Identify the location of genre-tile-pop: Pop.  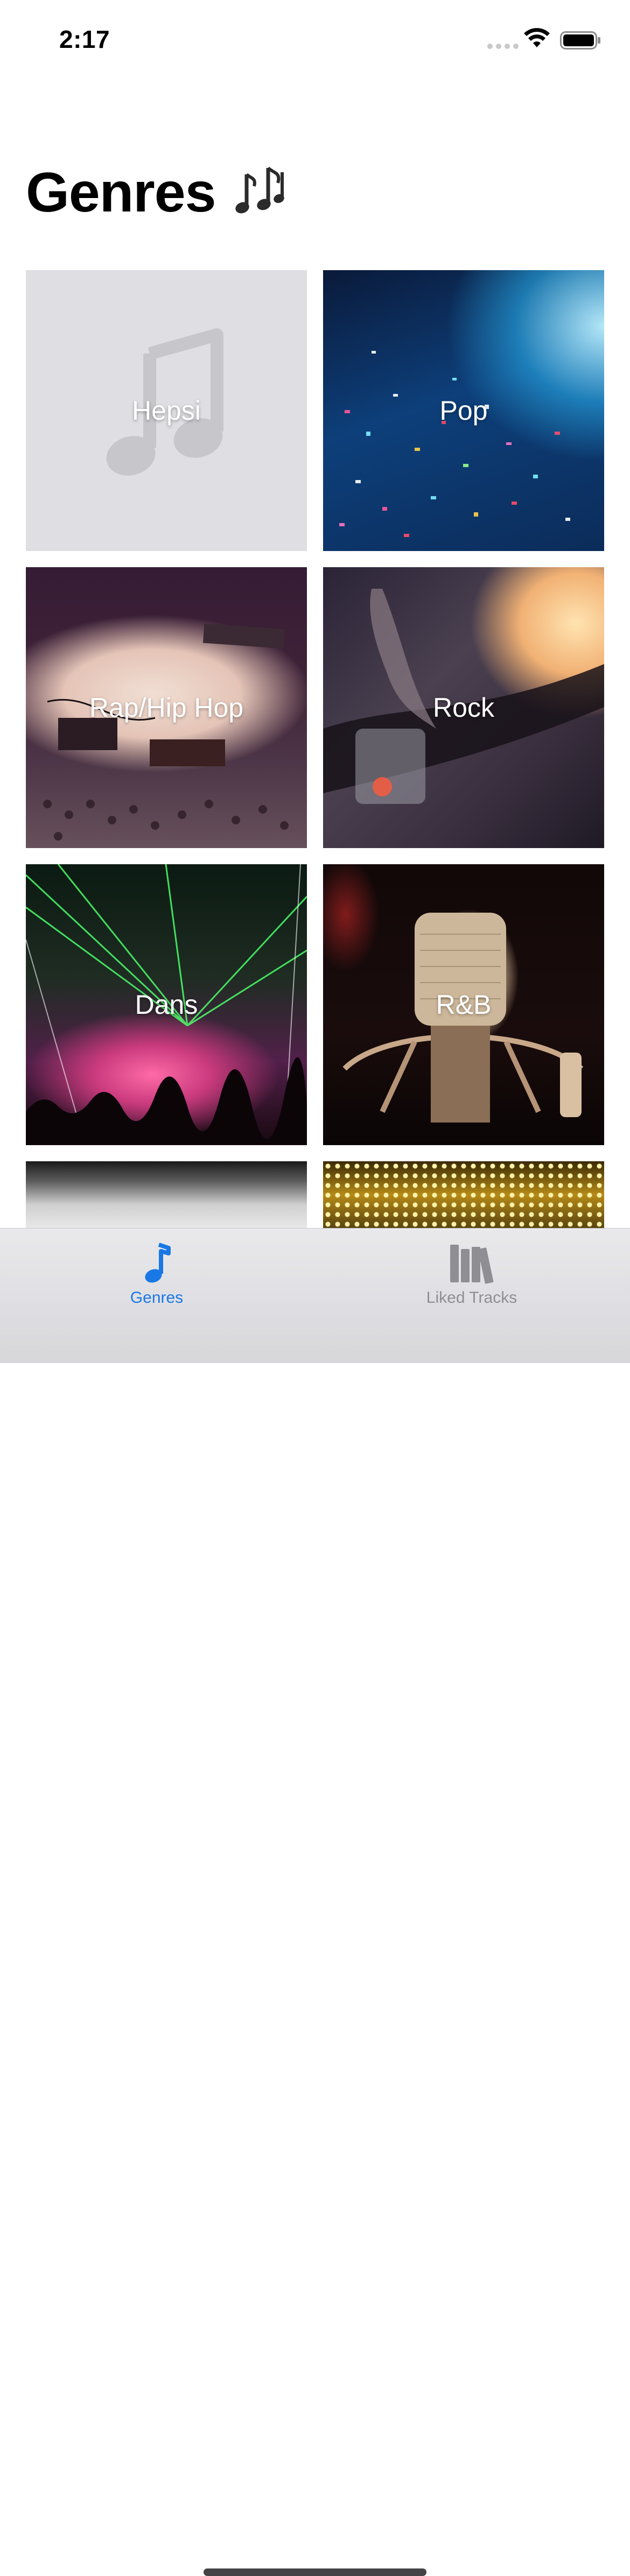
(463, 410).